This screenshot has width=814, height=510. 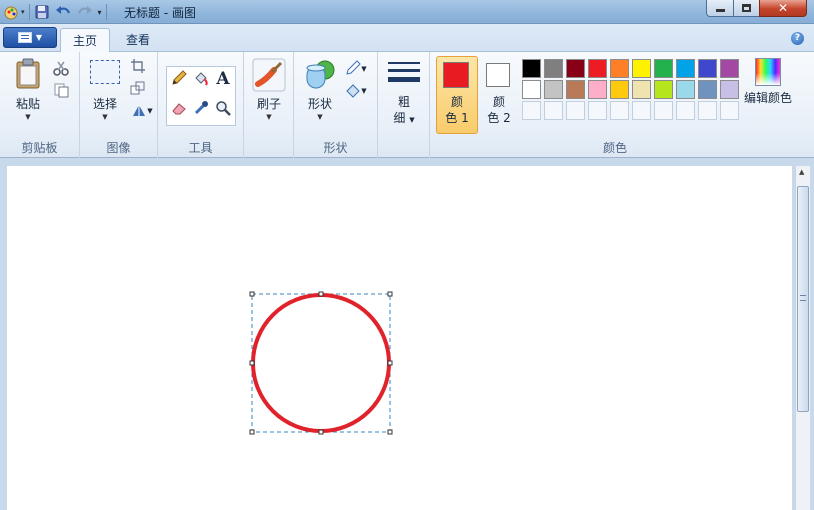 What do you see at coordinates (138, 40) in the screenshot?
I see `tab-view: 查看` at bounding box center [138, 40].